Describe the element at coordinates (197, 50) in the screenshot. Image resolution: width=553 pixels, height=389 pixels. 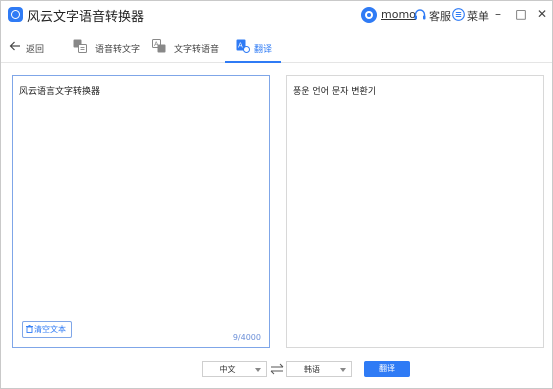
I see `tab-label: 文字转语音` at that location.